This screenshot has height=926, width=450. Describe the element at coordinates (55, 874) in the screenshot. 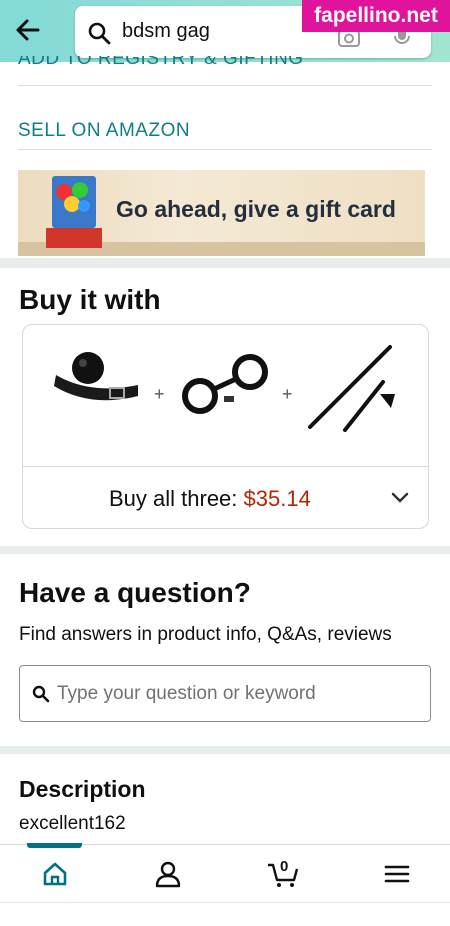

I see `home-icon` at that location.